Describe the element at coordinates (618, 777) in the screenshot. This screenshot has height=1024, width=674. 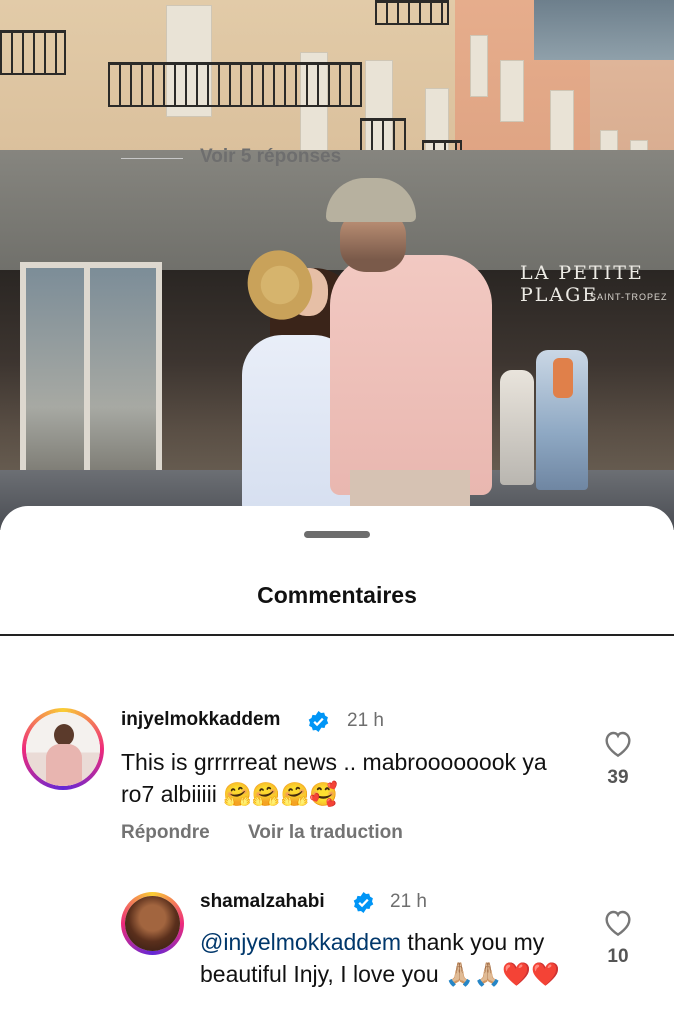
I see `like-count: 39` at that location.